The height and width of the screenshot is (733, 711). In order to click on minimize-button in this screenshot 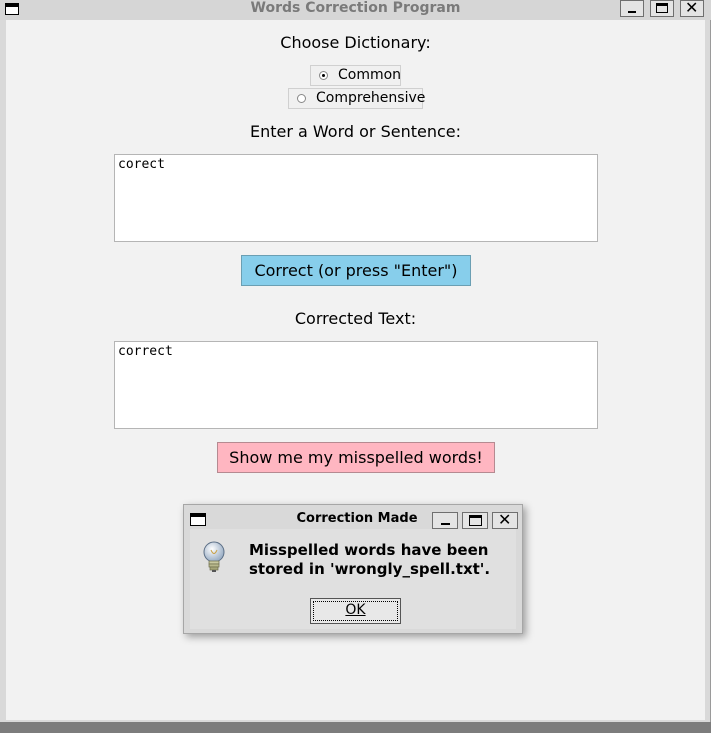, I will do `click(632, 8)`.